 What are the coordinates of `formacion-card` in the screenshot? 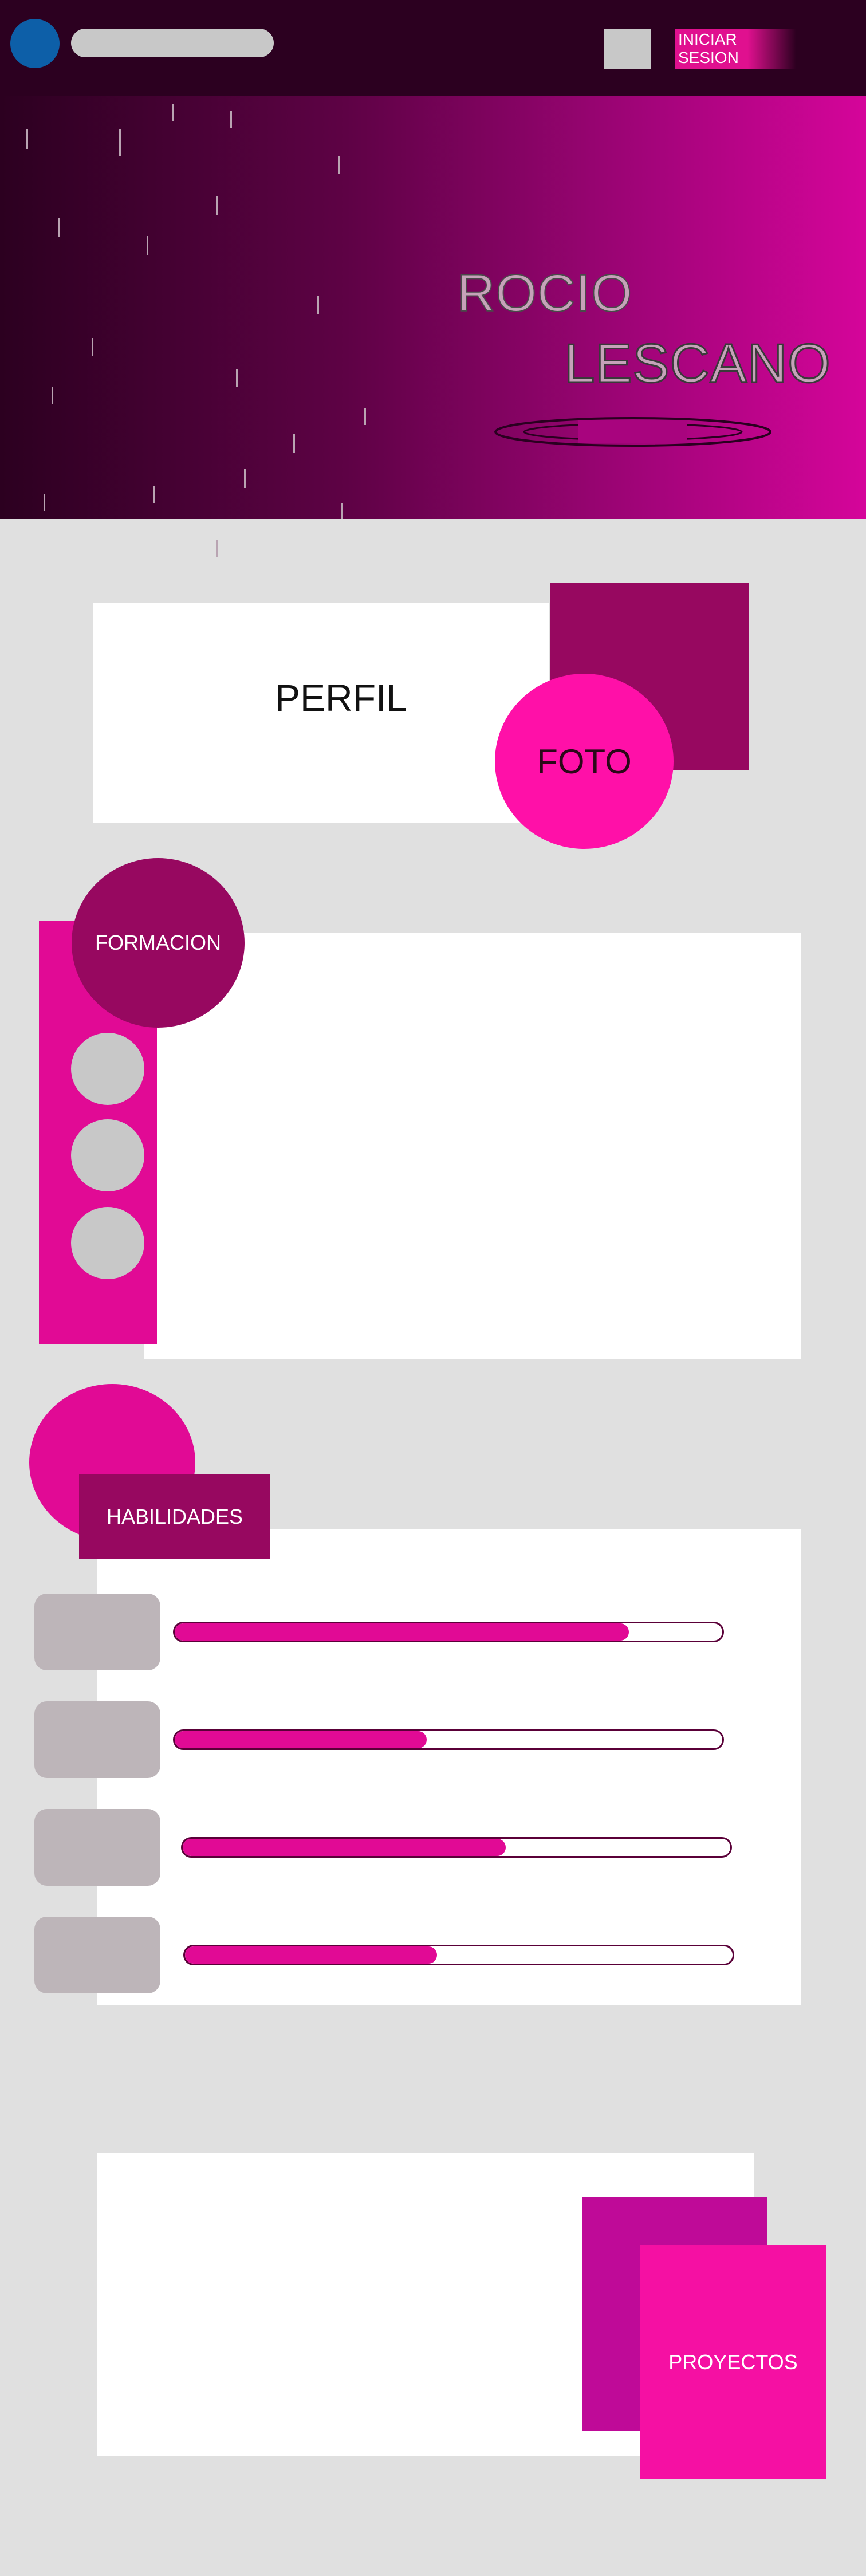 It's located at (473, 1146).